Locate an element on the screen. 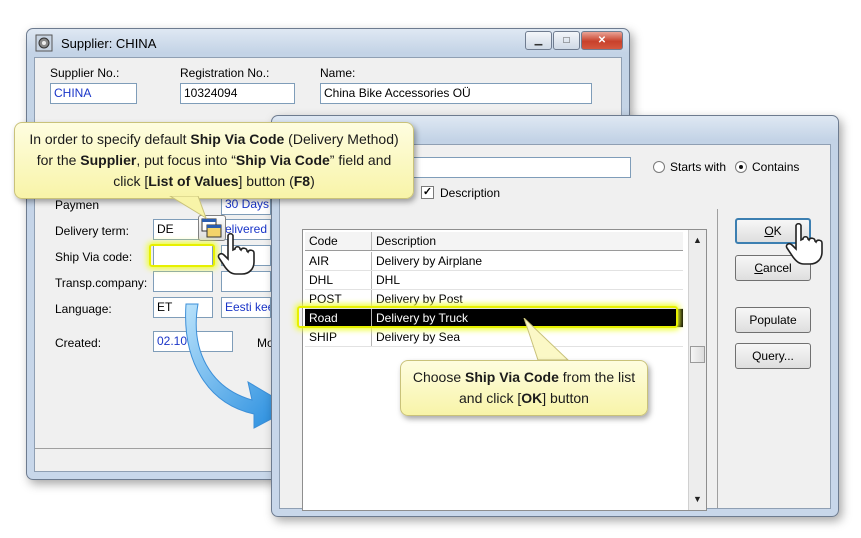 This screenshot has height=538, width=861. maximize-icon: □ is located at coordinates (566, 40).